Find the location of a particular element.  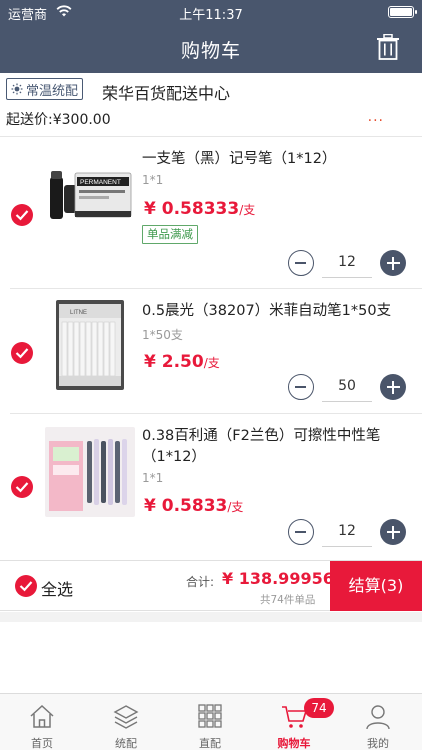

layers-icon is located at coordinates (126, 717).